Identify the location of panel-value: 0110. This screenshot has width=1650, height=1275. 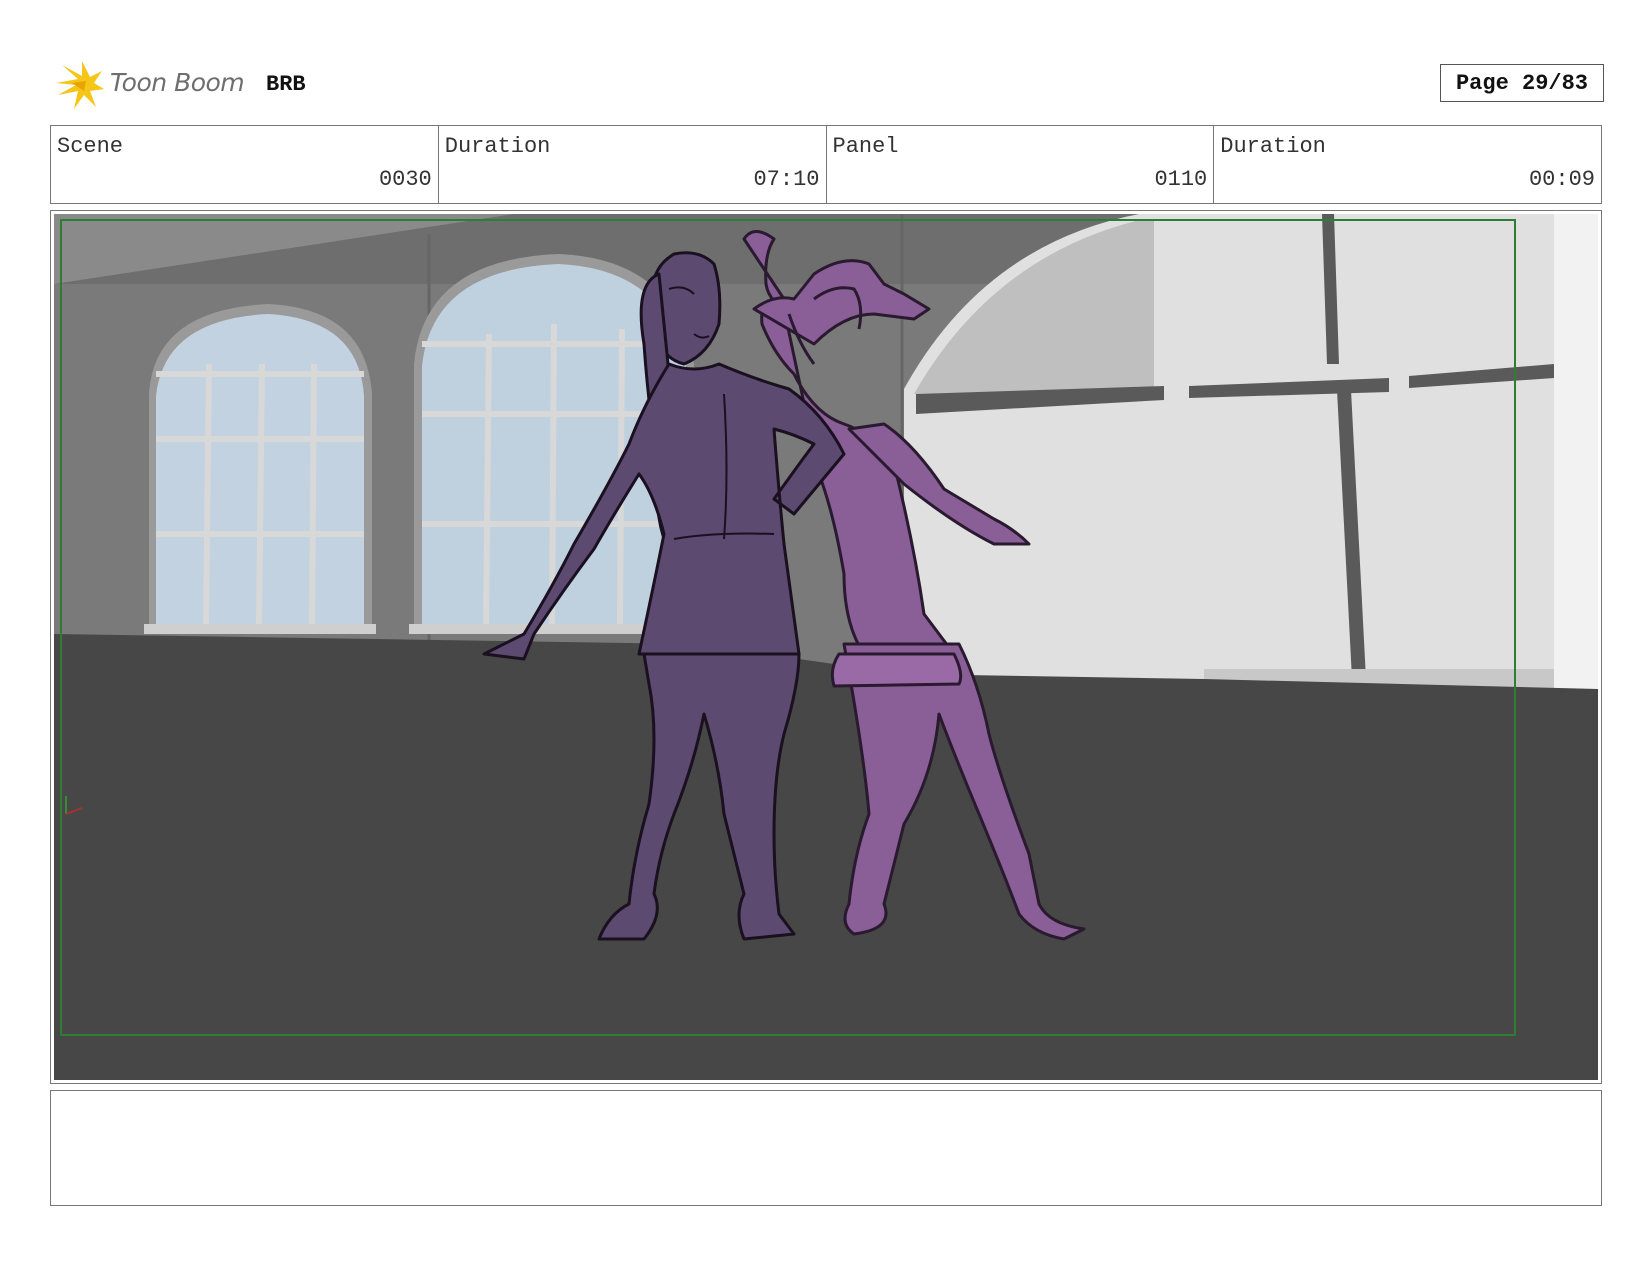
(1181, 179).